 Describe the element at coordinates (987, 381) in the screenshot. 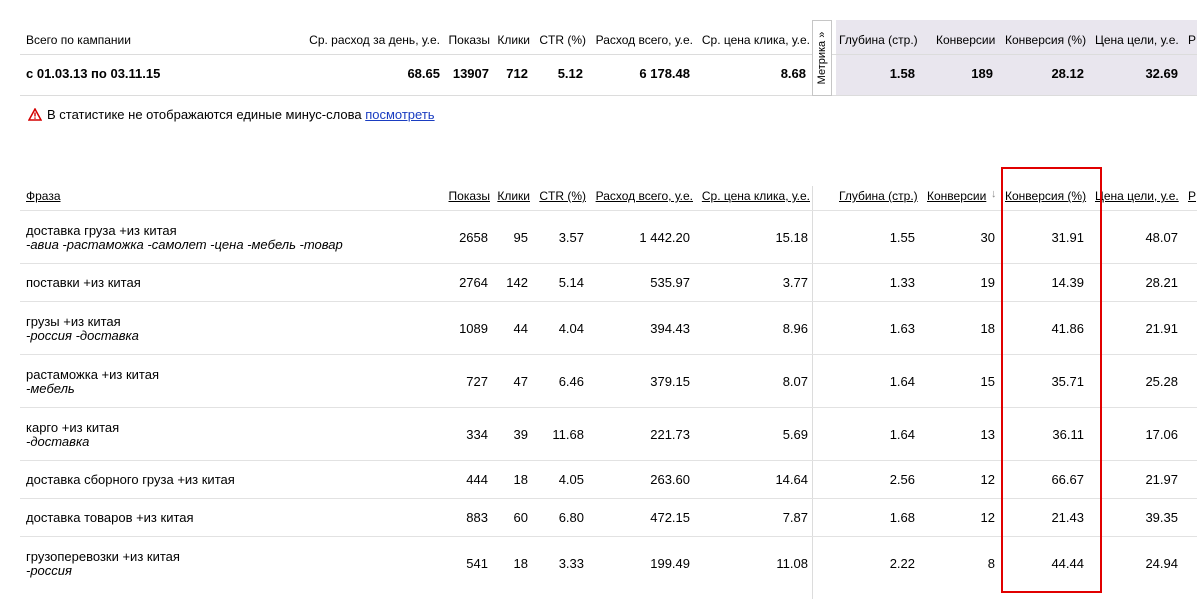

I see `row-conversions: 15` at that location.